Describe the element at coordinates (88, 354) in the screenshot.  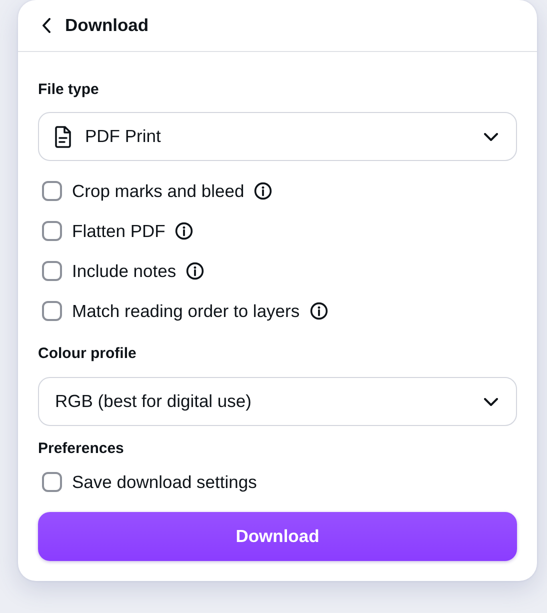
I see `section-label: Colour profile` at that location.